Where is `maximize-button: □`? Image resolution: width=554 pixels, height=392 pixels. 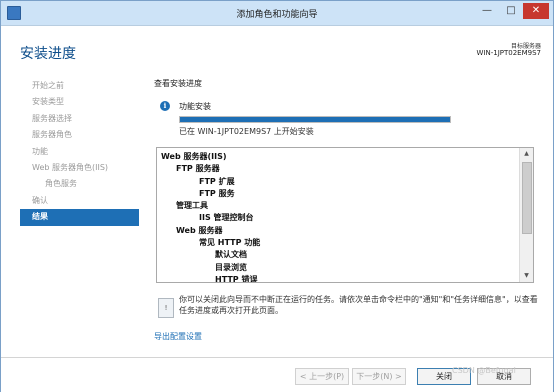
maximize-button: □ is located at coordinates (511, 11).